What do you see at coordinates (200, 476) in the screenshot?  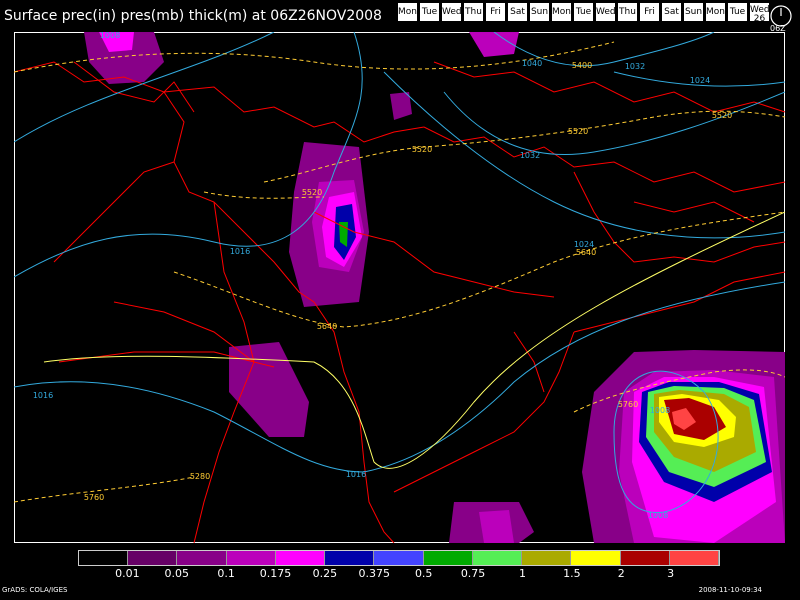 I see `thickness-label: 5280` at bounding box center [200, 476].